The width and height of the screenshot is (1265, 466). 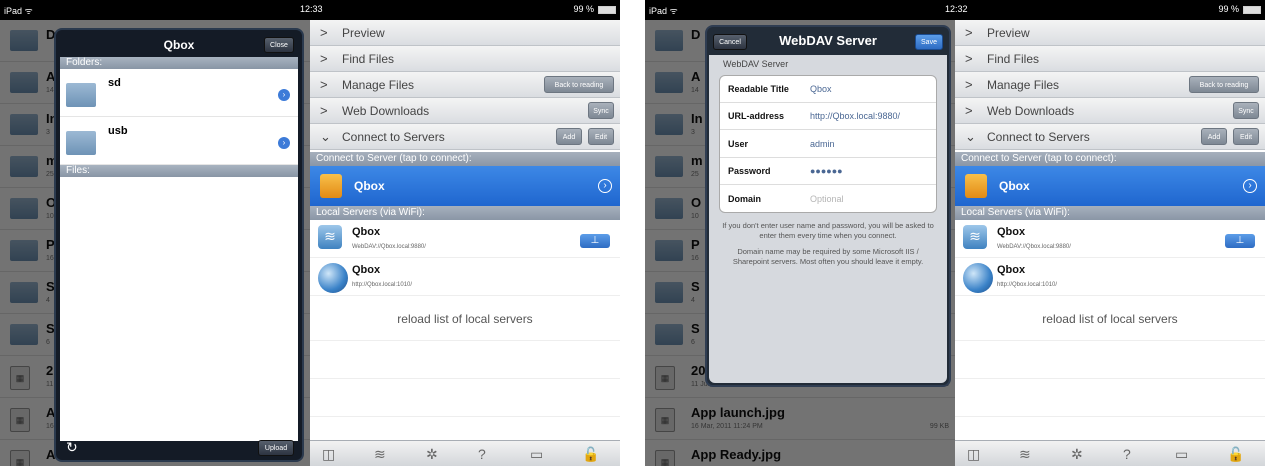 What do you see at coordinates (179, 141) in the screenshot?
I see `folder-row-usb: usb ›` at bounding box center [179, 141].